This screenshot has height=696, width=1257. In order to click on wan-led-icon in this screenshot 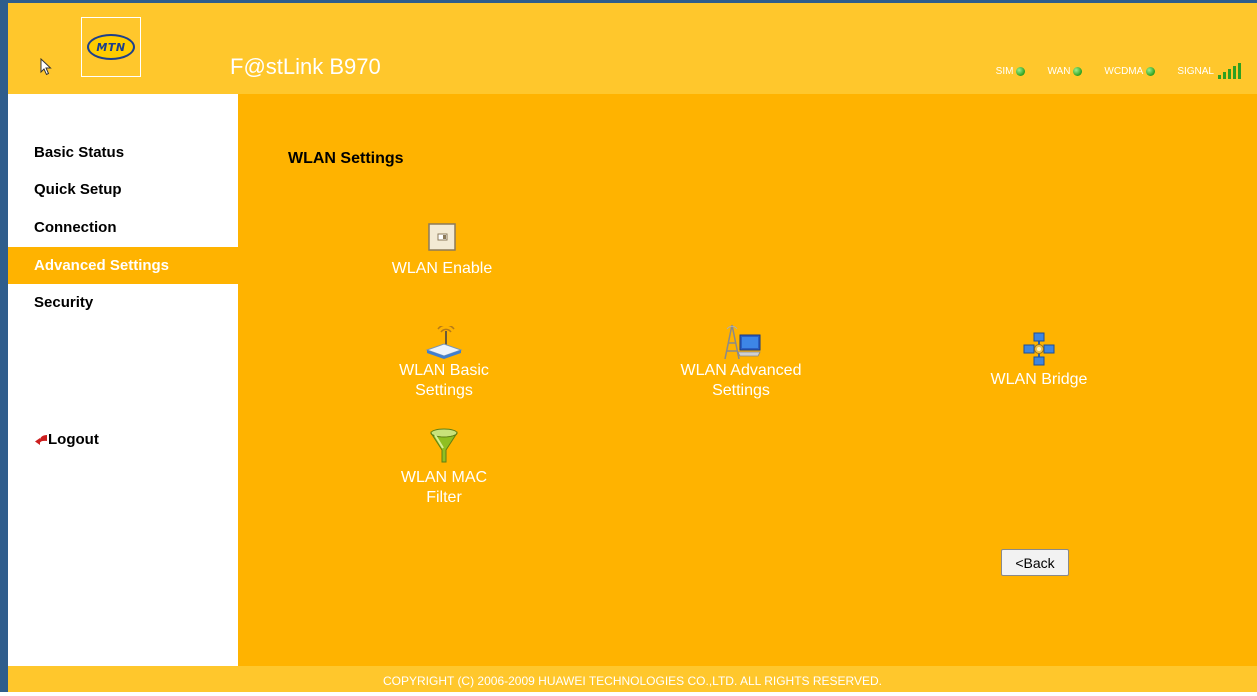, I will do `click(1078, 71)`.